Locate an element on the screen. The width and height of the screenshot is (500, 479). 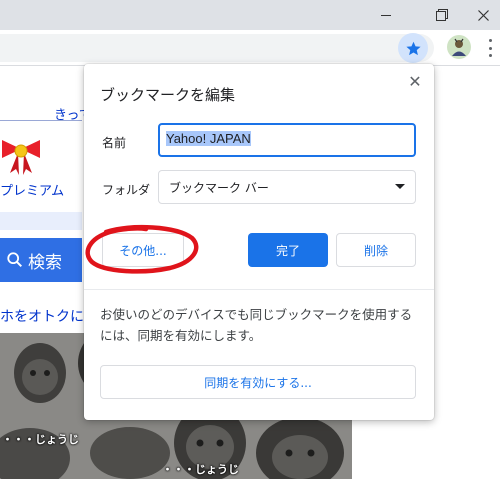
search-button-label: 検索 is located at coordinates (45, 262).